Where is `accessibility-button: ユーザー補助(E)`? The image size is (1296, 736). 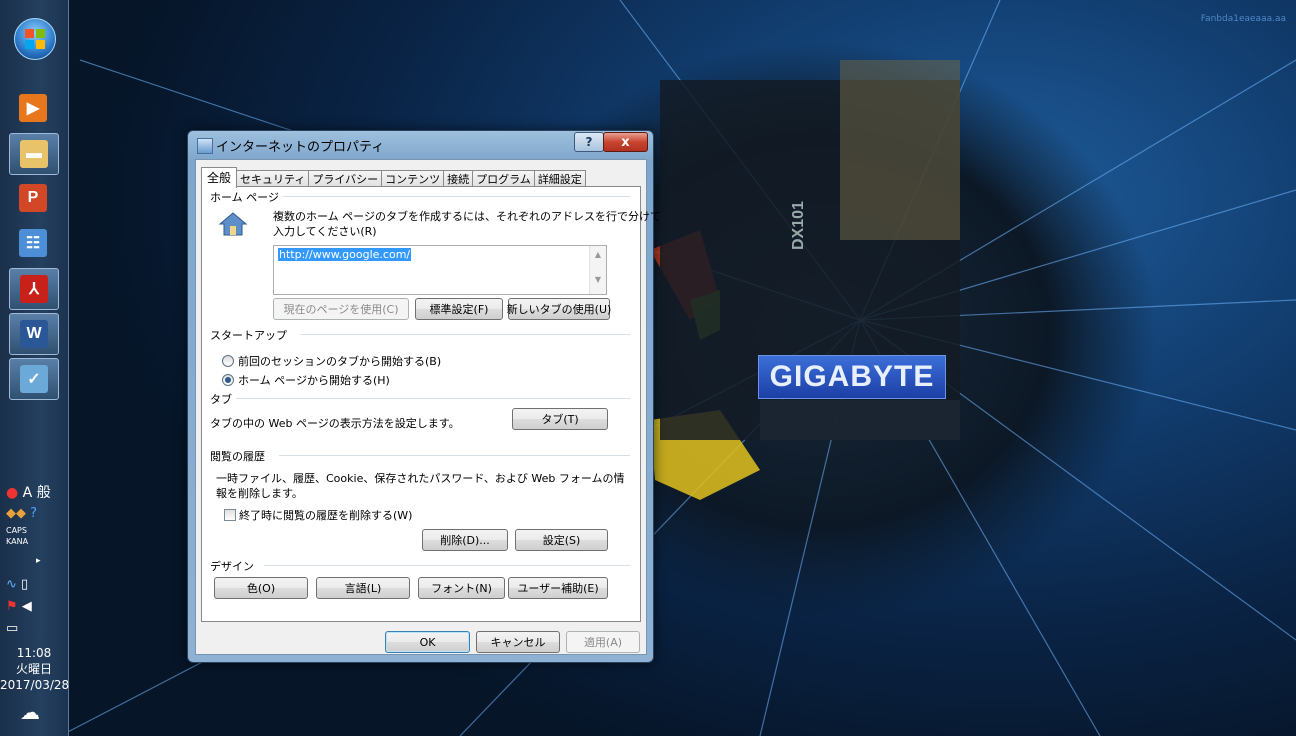 accessibility-button: ユーザー補助(E) is located at coordinates (558, 588).